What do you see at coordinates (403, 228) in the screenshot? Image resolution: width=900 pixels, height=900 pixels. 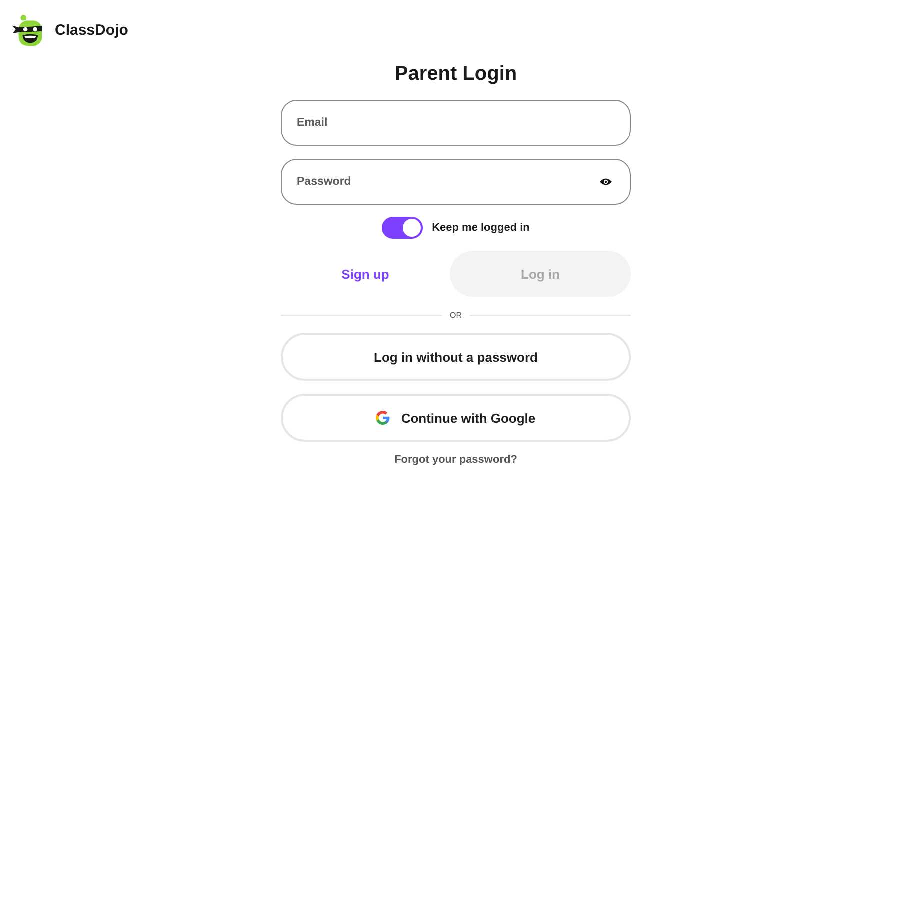 I see `toggle-switch` at bounding box center [403, 228].